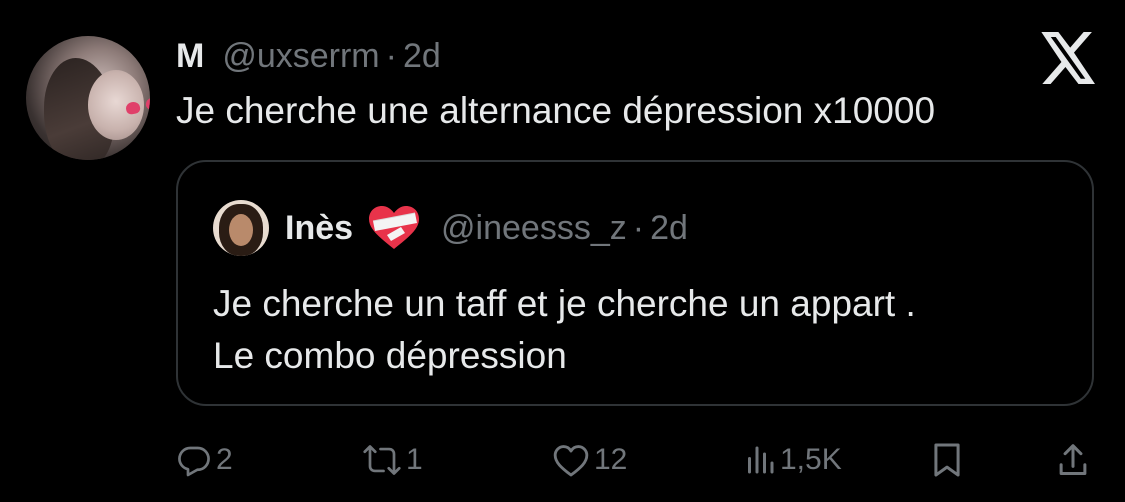 The width and height of the screenshot is (1125, 502). Describe the element at coordinates (382, 460) in the screenshot. I see `repost-icon` at that location.